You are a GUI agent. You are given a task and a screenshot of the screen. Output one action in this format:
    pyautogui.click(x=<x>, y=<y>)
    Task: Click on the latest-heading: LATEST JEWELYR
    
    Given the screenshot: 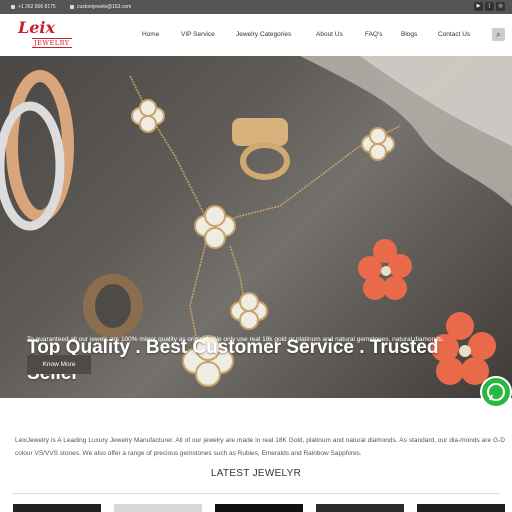 What is the action you would take?
    pyautogui.click(x=256, y=473)
    